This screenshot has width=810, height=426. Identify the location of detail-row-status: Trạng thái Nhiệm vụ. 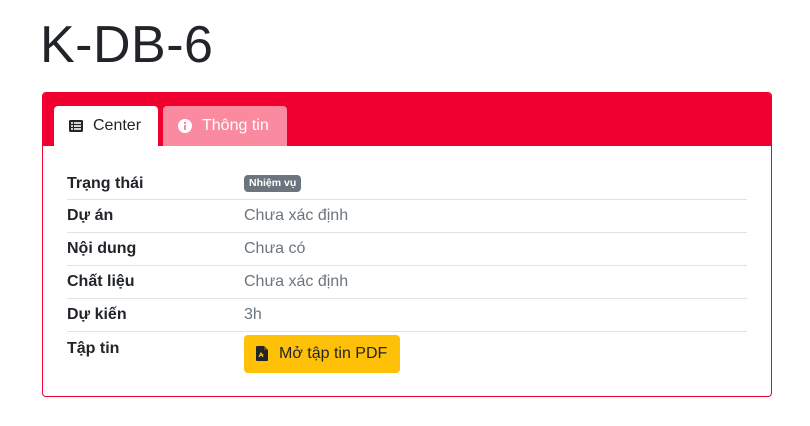
(407, 184).